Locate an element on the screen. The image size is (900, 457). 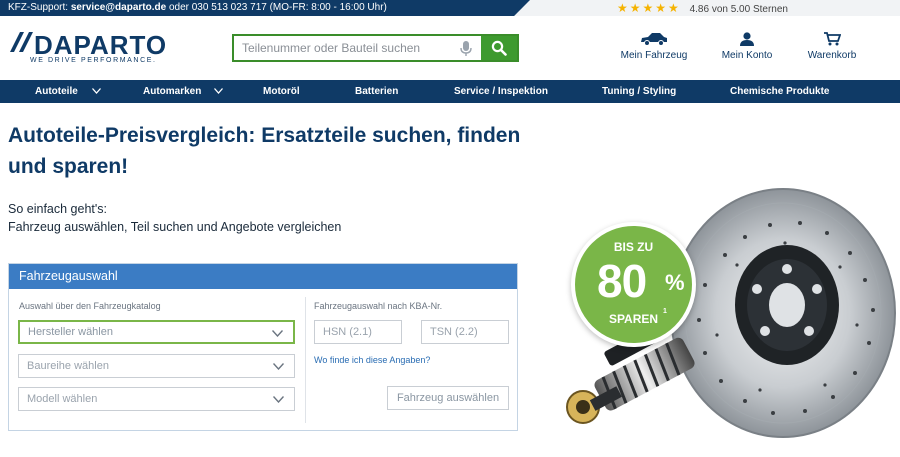
nav-item-automarken: Automarken is located at coordinates (172, 91).